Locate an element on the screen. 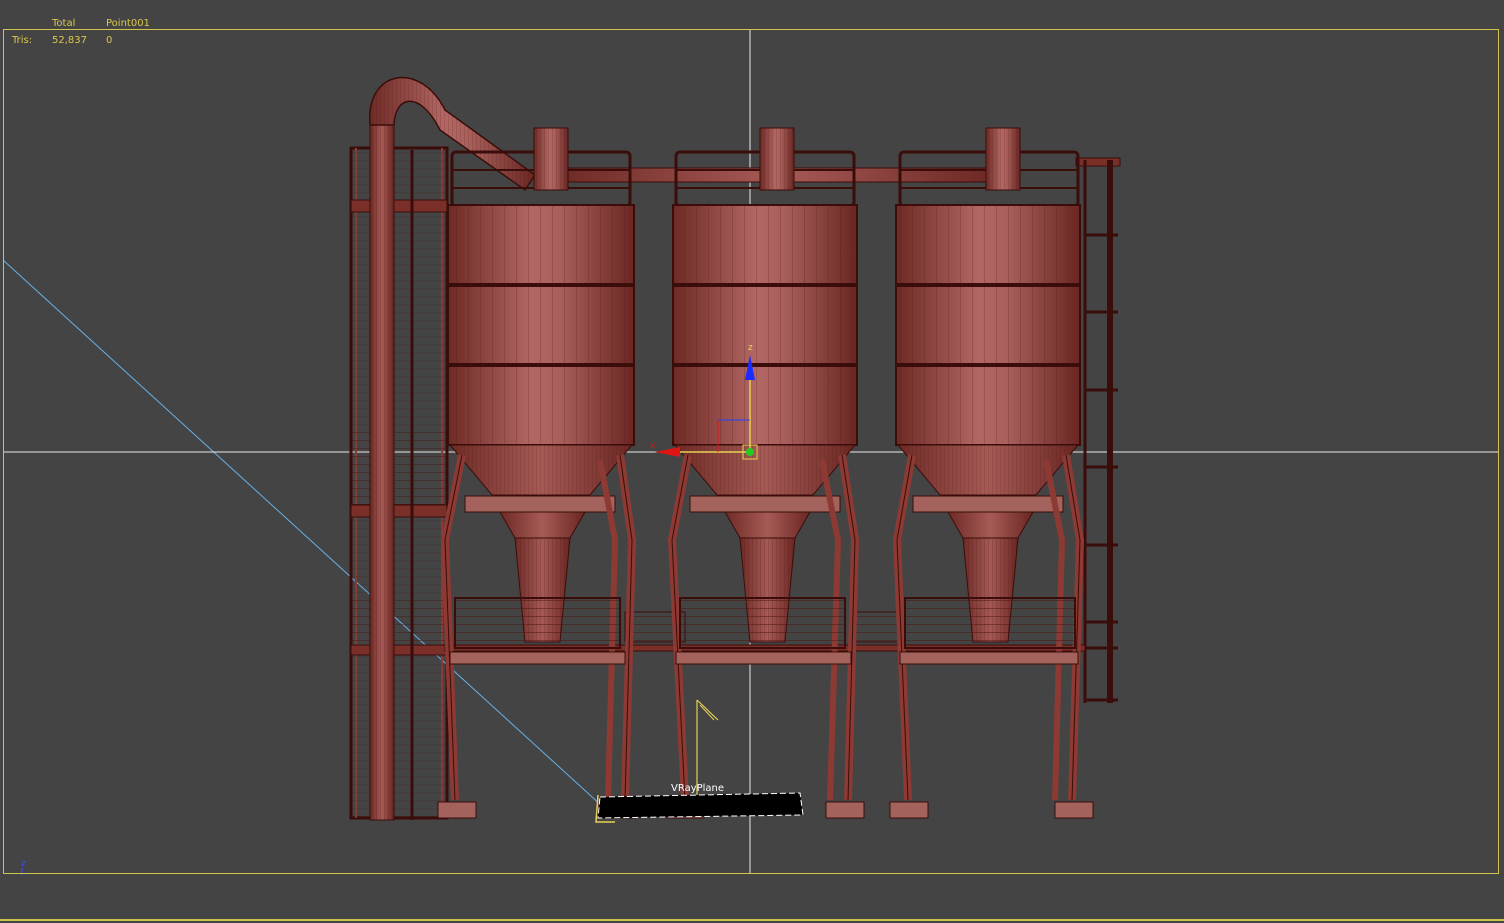 Image resolution: width=1504 pixels, height=923 pixels. bottom-border-line is located at coordinates (752, 920).